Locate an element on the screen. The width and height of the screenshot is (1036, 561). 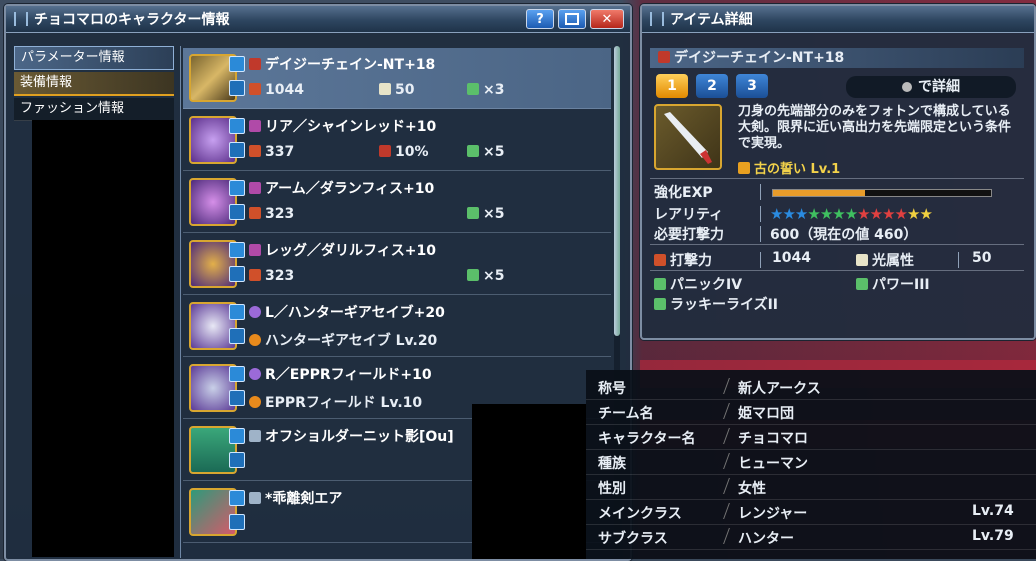
profile-row-team: チーム名 姫マロ団 is located at coordinates (811, 412).